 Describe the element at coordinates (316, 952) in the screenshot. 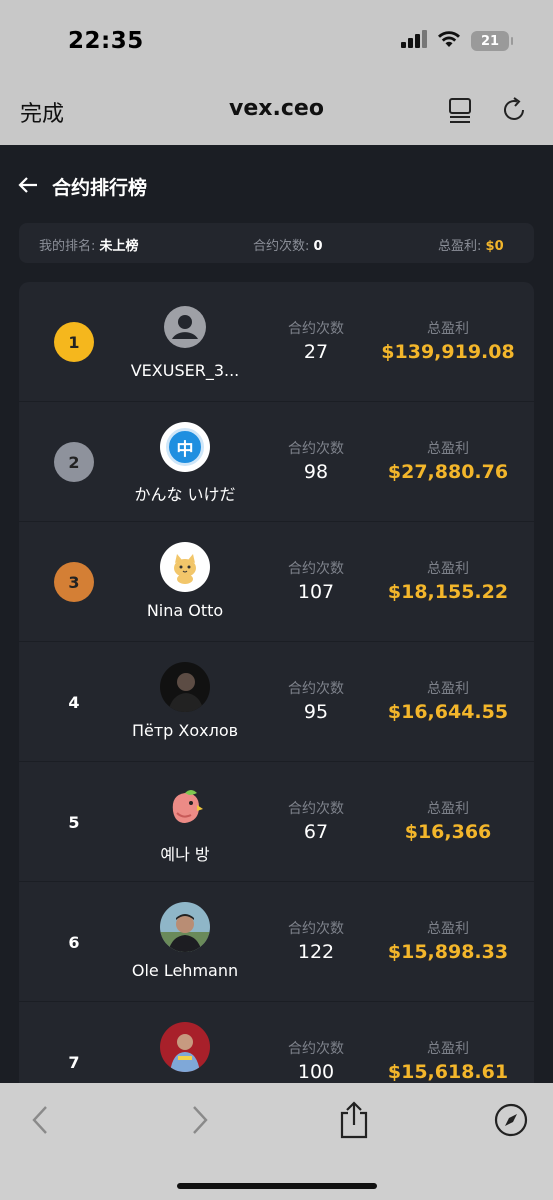

I see `contract-count: 122` at that location.